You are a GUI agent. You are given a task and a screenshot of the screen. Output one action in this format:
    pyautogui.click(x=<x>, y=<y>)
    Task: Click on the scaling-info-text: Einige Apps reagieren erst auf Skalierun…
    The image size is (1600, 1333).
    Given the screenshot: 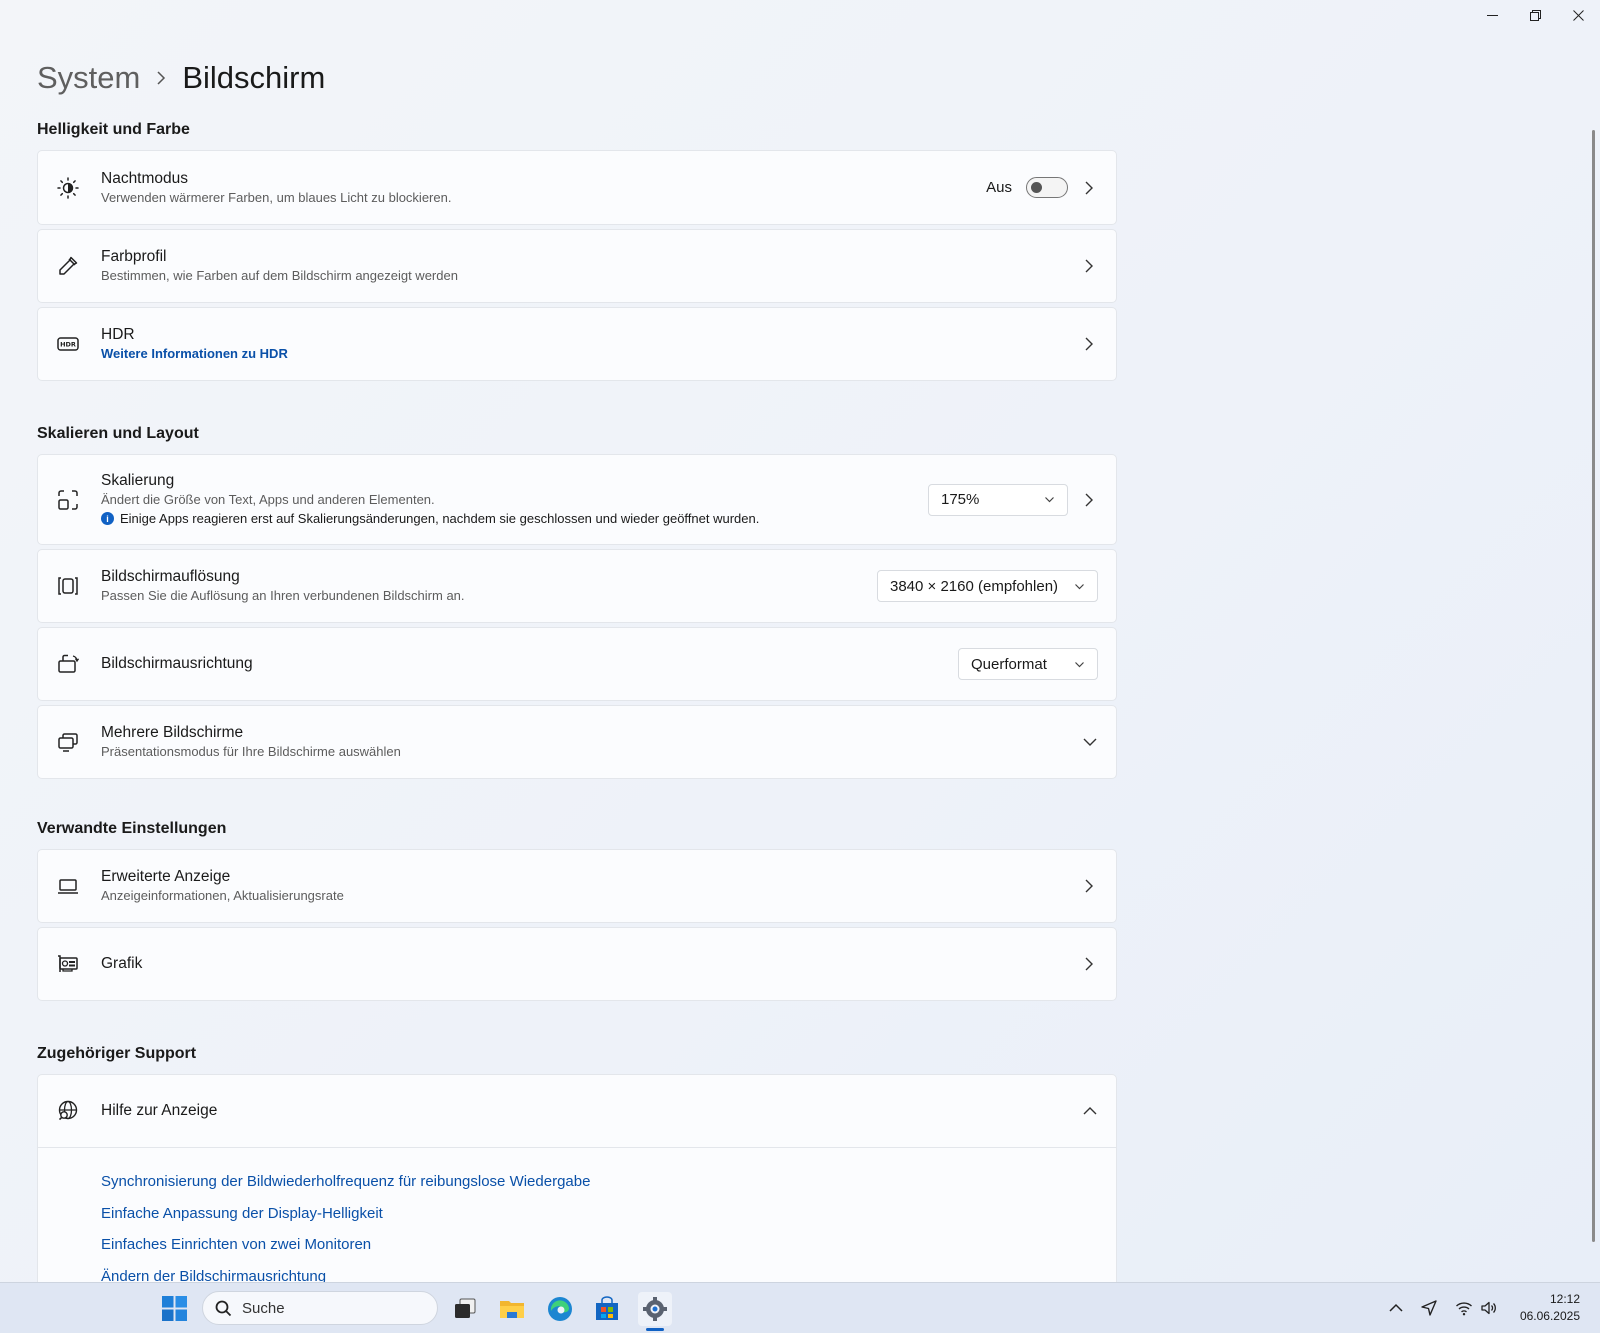 What is the action you would take?
    pyautogui.click(x=440, y=518)
    